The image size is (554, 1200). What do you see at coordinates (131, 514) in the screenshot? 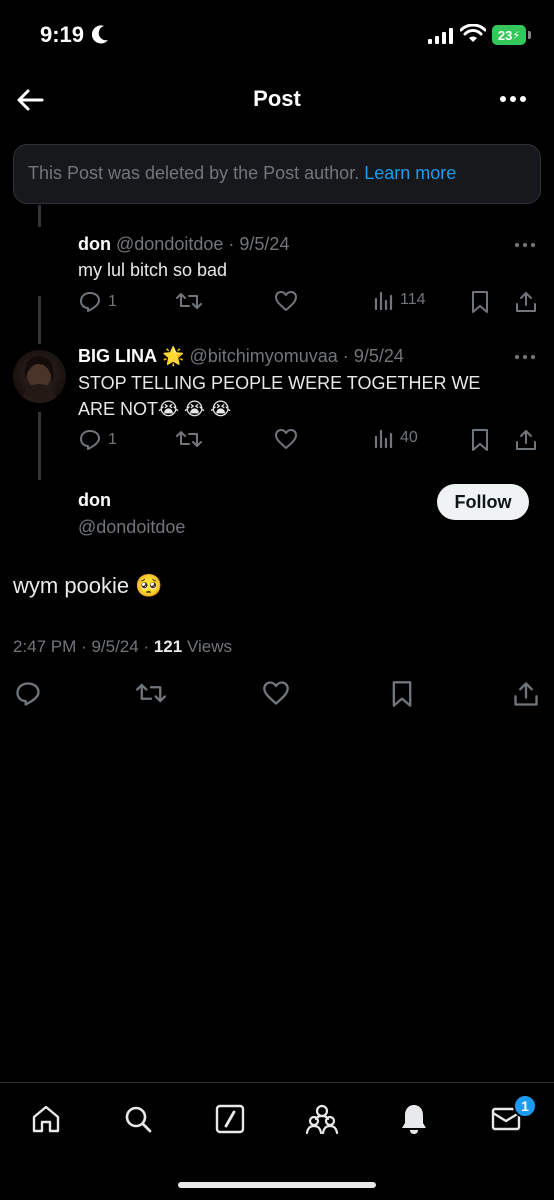
I see `main-post-author: don @dondoitdoe` at bounding box center [131, 514].